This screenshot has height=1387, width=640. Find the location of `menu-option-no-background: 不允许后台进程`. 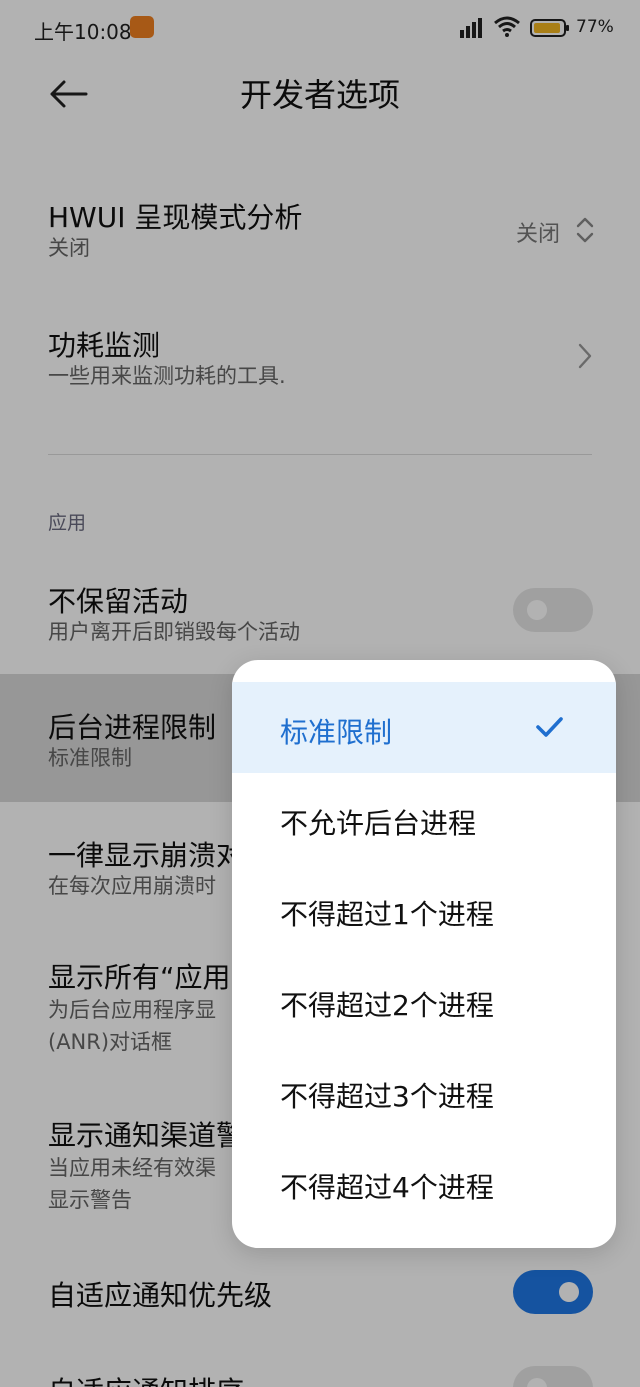

menu-option-no-background: 不允许后台进程 is located at coordinates (424, 818).